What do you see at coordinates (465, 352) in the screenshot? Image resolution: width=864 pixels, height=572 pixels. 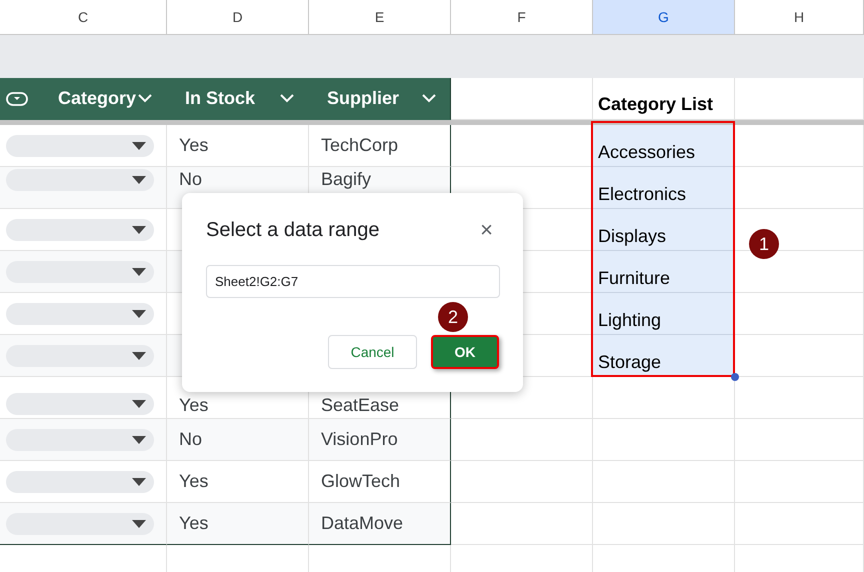 I see `ok-button: OK` at bounding box center [465, 352].